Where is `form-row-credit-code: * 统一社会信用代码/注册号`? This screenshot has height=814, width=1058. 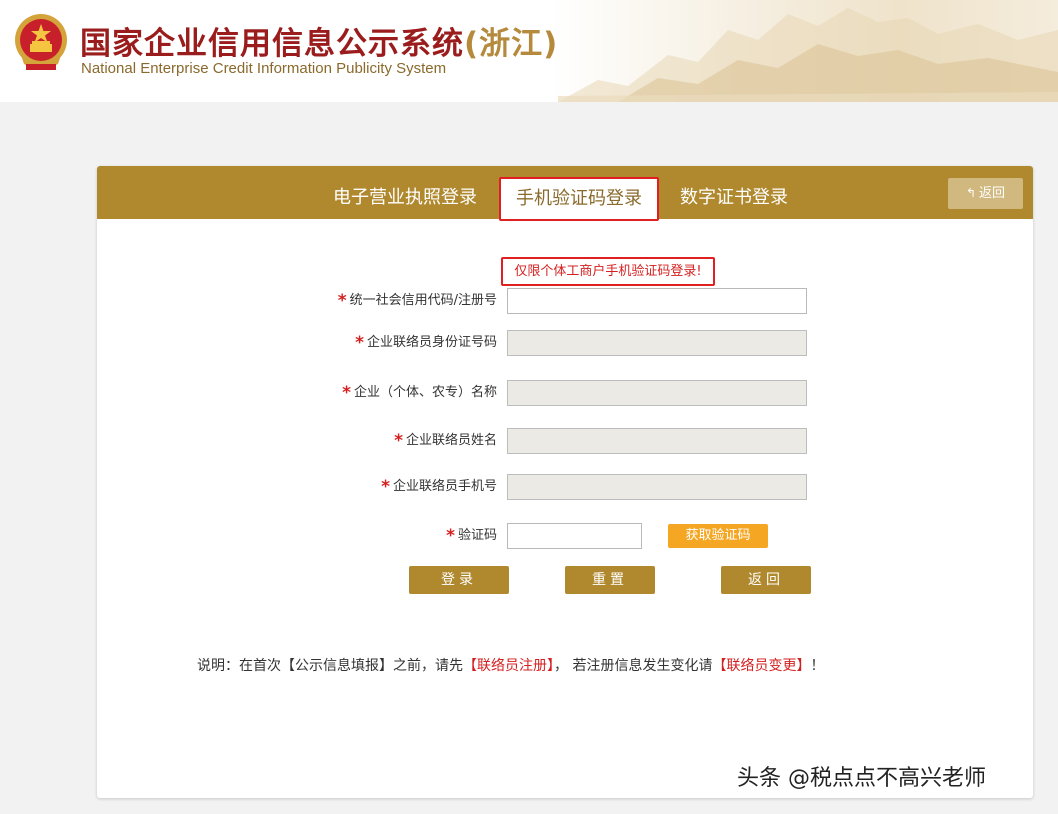
form-row-credit-code: * 统一社会信用代码/注册号 is located at coordinates (565, 301).